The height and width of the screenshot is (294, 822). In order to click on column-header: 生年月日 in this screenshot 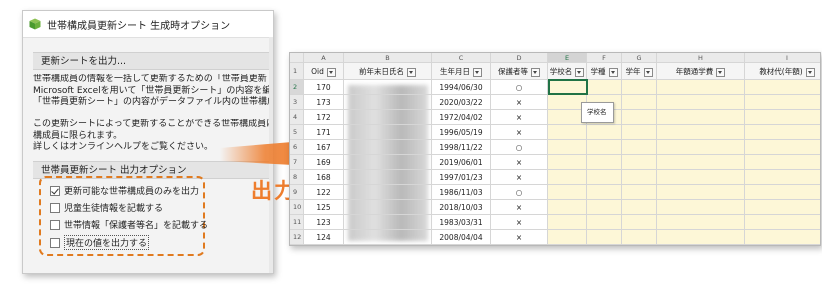, I will do `click(461, 71)`.